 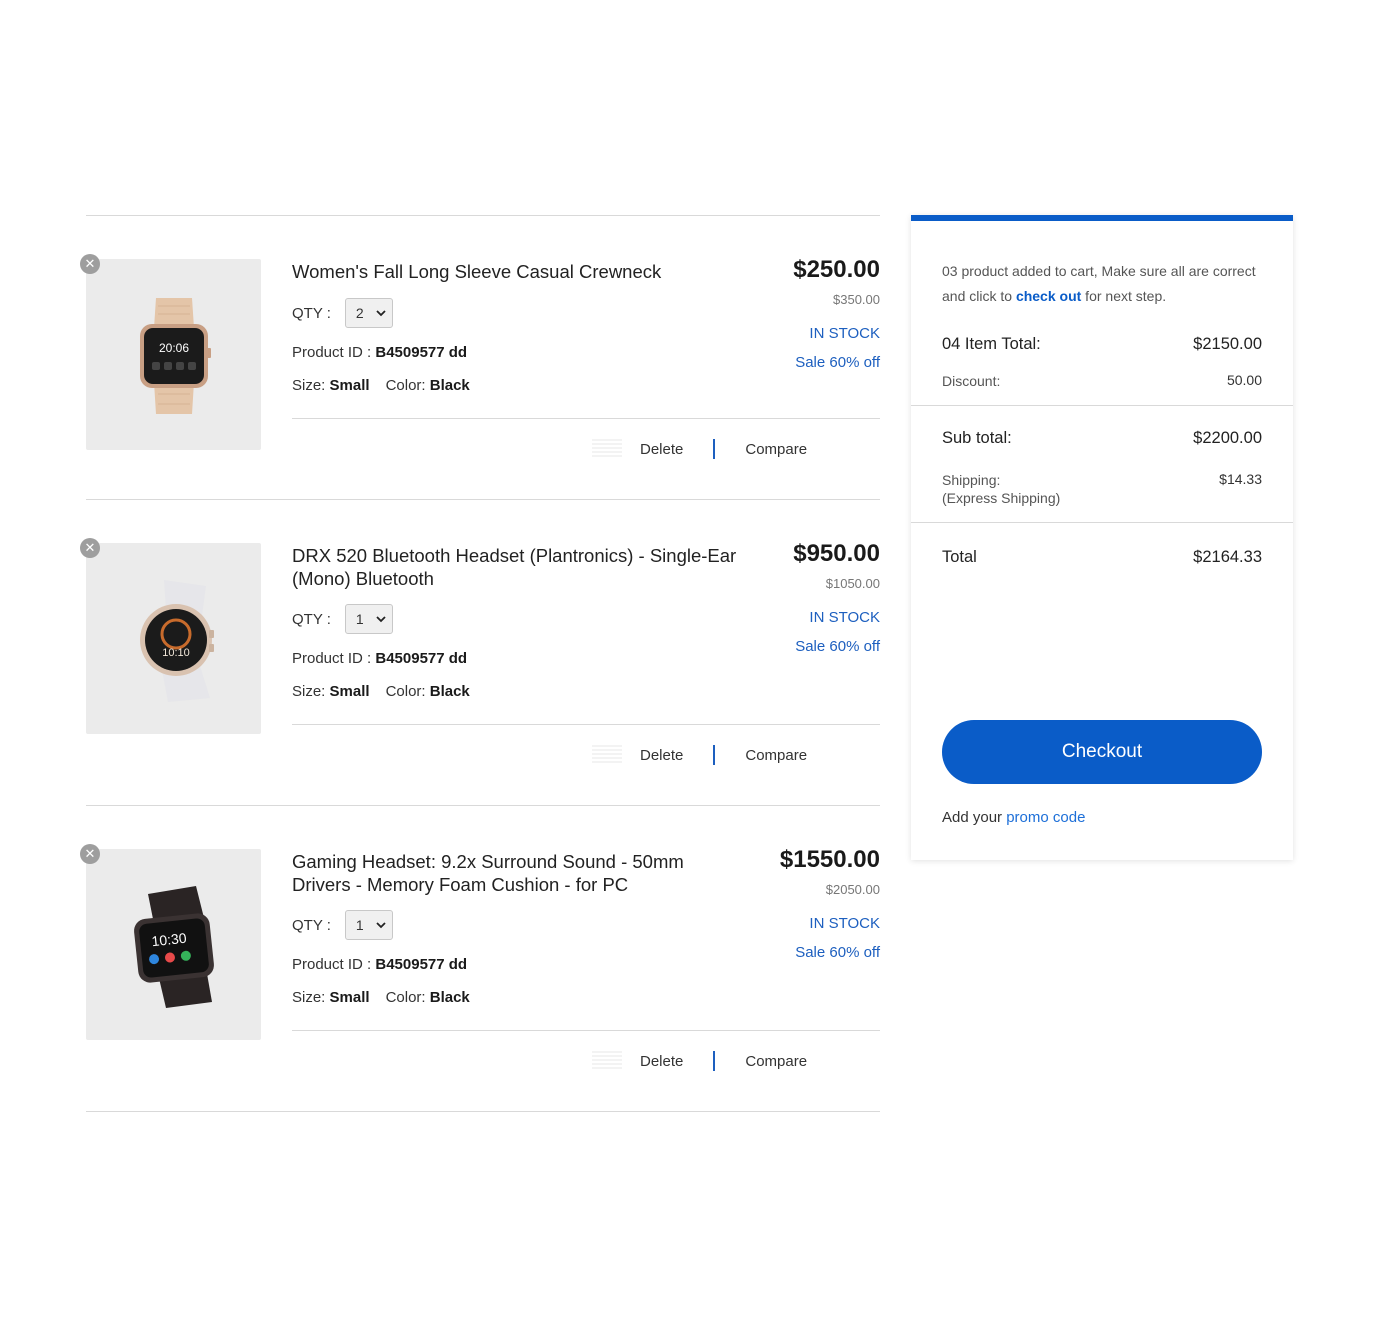 I want to click on shipping-label-group: Shipping: (Express Shipping), so click(x=1001, y=489).